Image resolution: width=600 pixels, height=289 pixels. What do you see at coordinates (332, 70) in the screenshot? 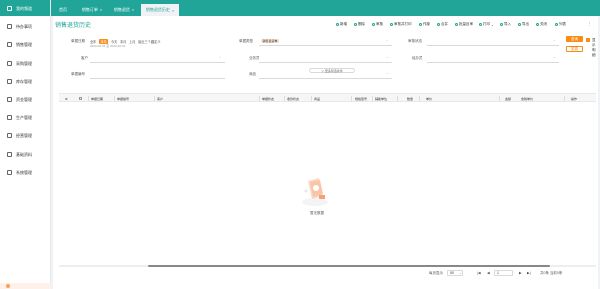
I see `more-filters-button: ∨ 更多筛选条件` at bounding box center [332, 70].